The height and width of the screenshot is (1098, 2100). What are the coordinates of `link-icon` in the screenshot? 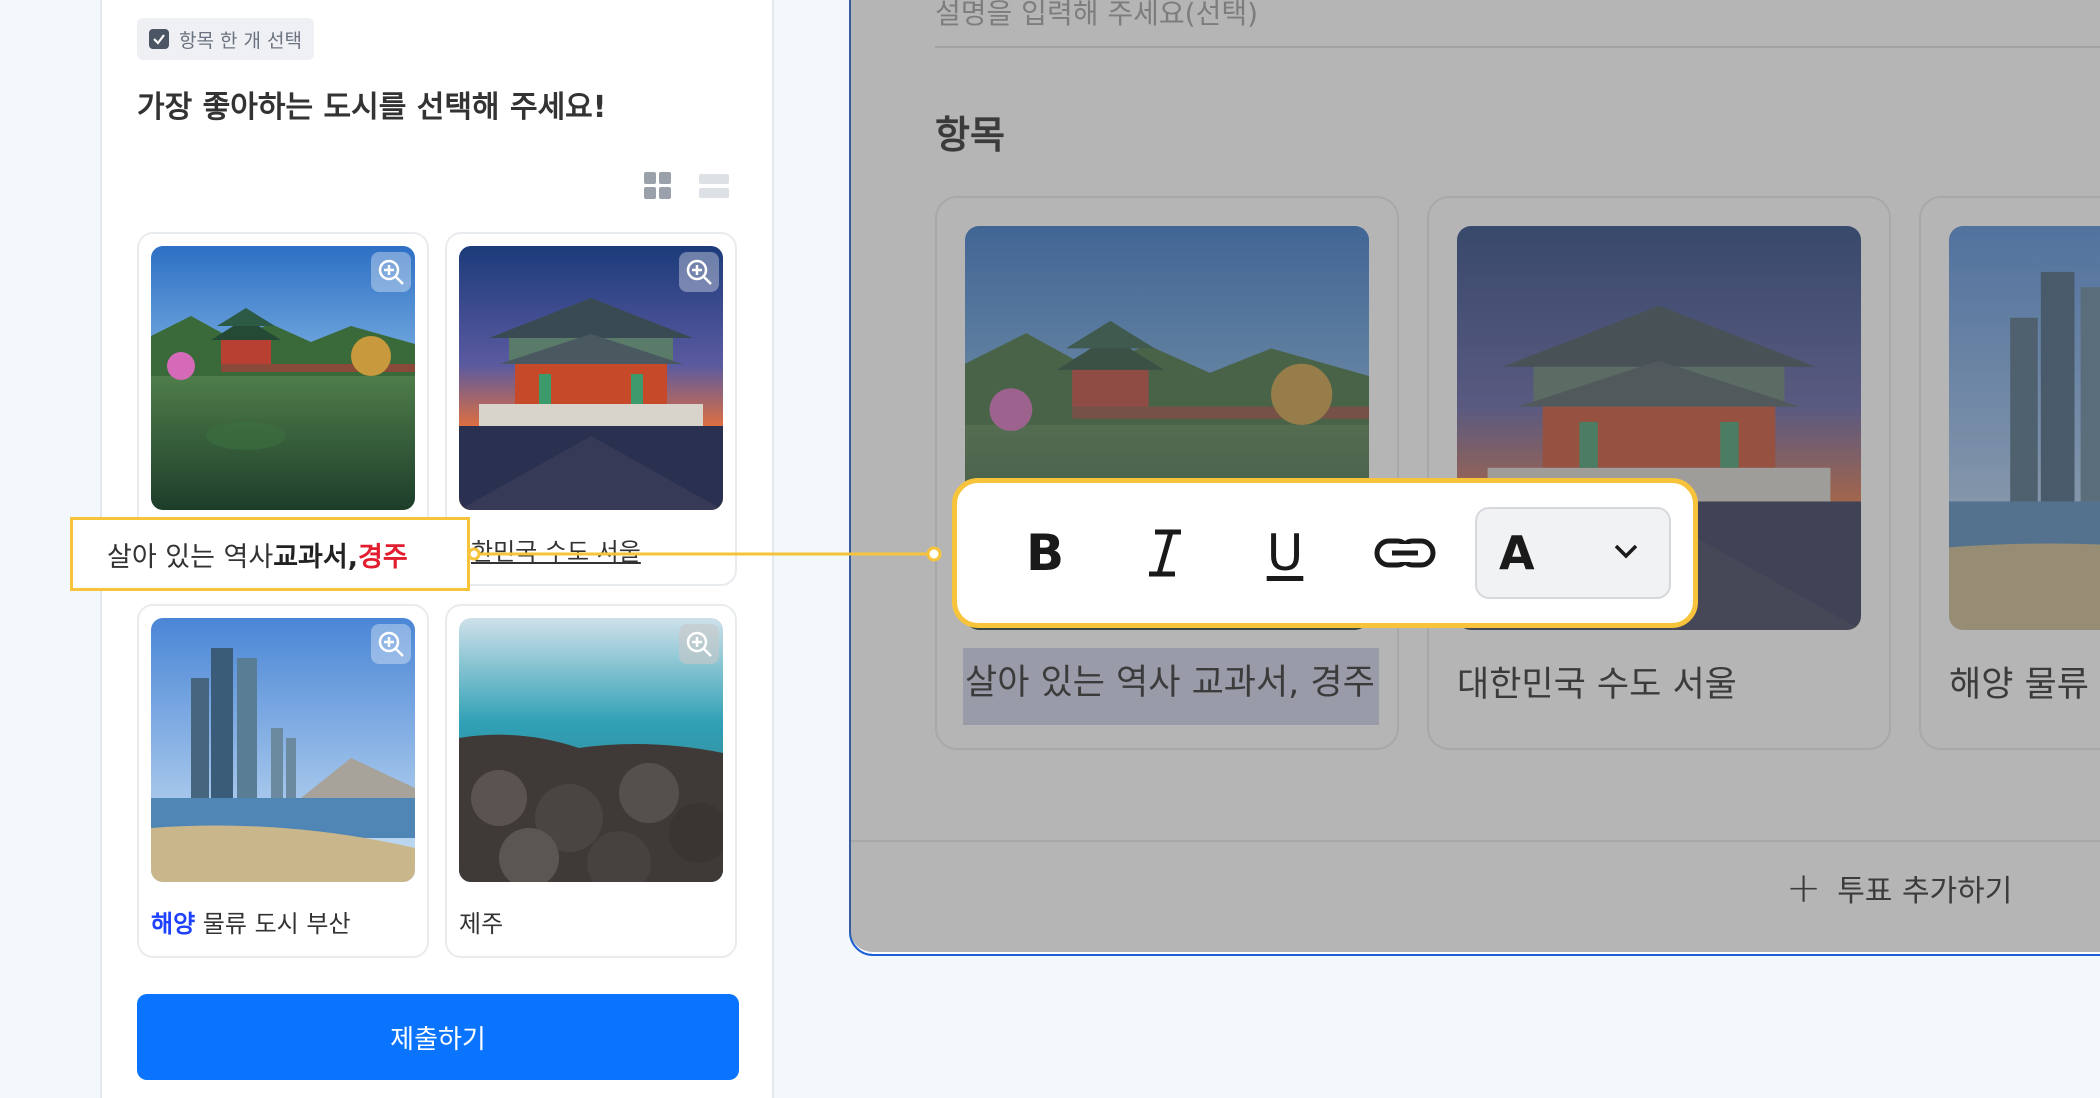 It's located at (1405, 553).